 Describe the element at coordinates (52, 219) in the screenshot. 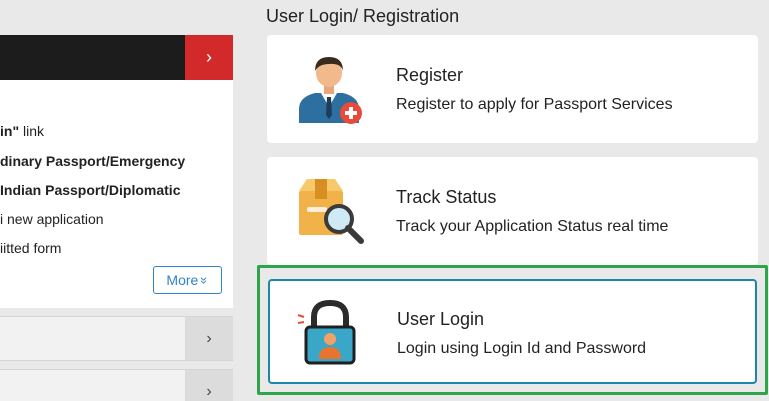

I see `info-line: i new application` at that location.